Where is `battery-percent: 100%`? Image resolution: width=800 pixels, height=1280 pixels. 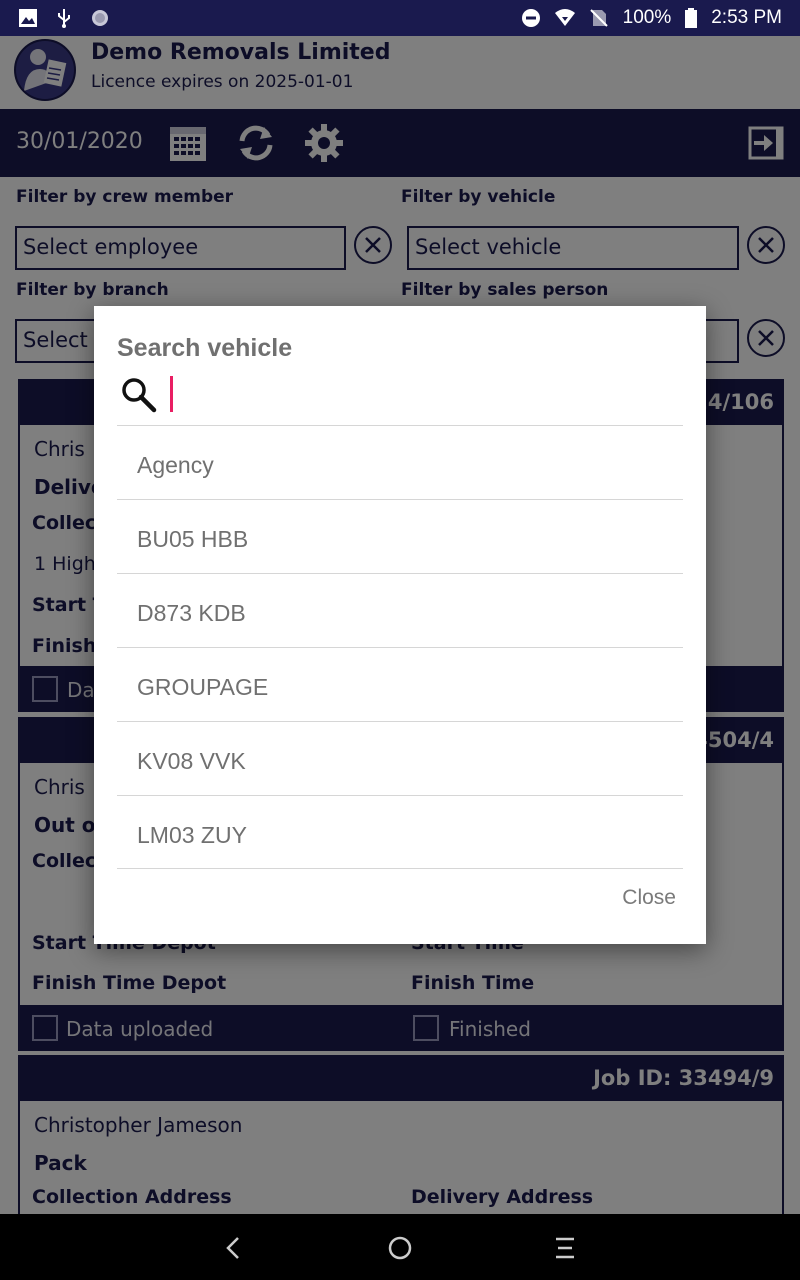
battery-percent: 100% is located at coordinates (647, 17).